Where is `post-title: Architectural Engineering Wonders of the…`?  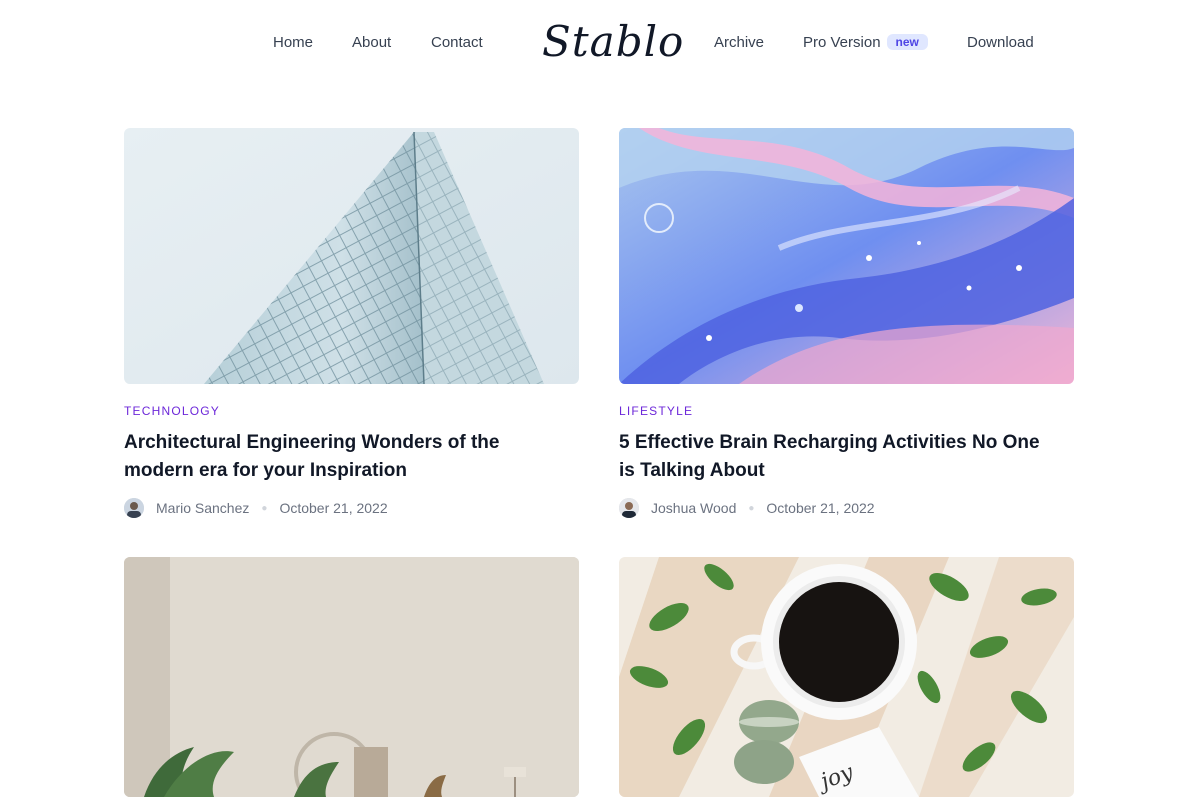
post-title: Architectural Engineering Wonders of the… is located at coordinates (344, 457).